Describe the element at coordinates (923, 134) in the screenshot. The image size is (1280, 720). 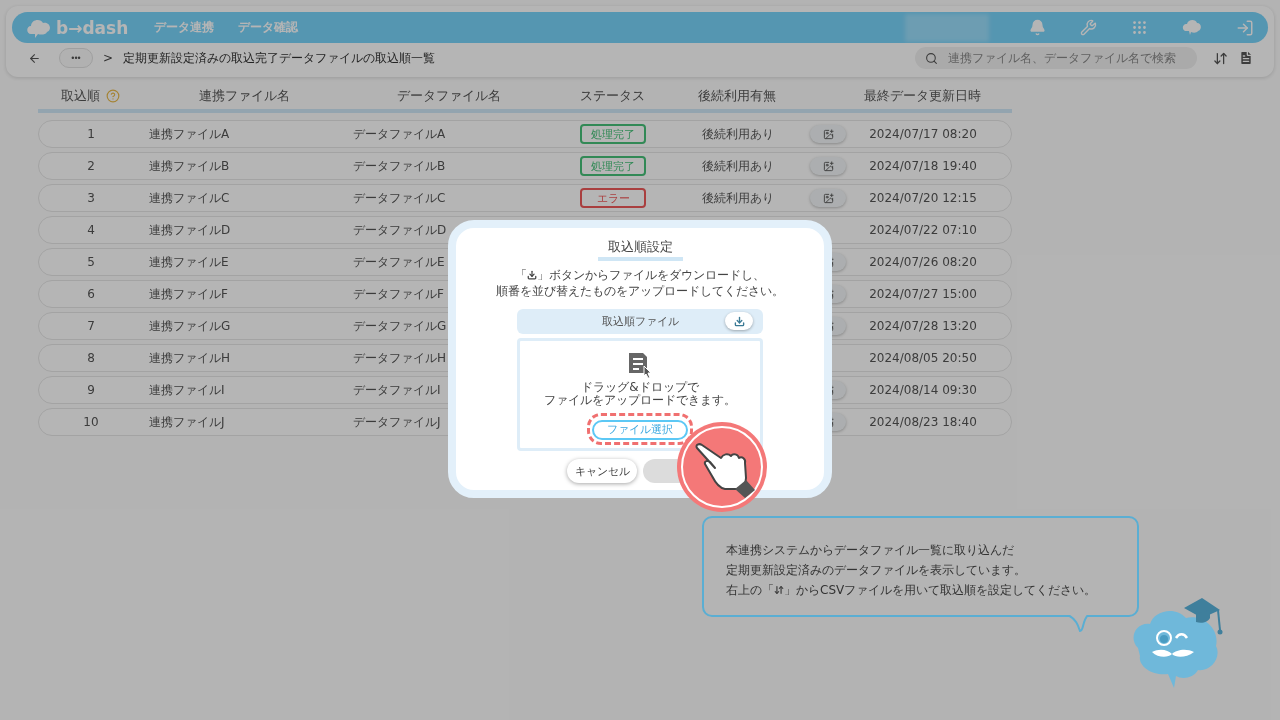
I see `updated-cell: 2024/07/17 08:20` at that location.